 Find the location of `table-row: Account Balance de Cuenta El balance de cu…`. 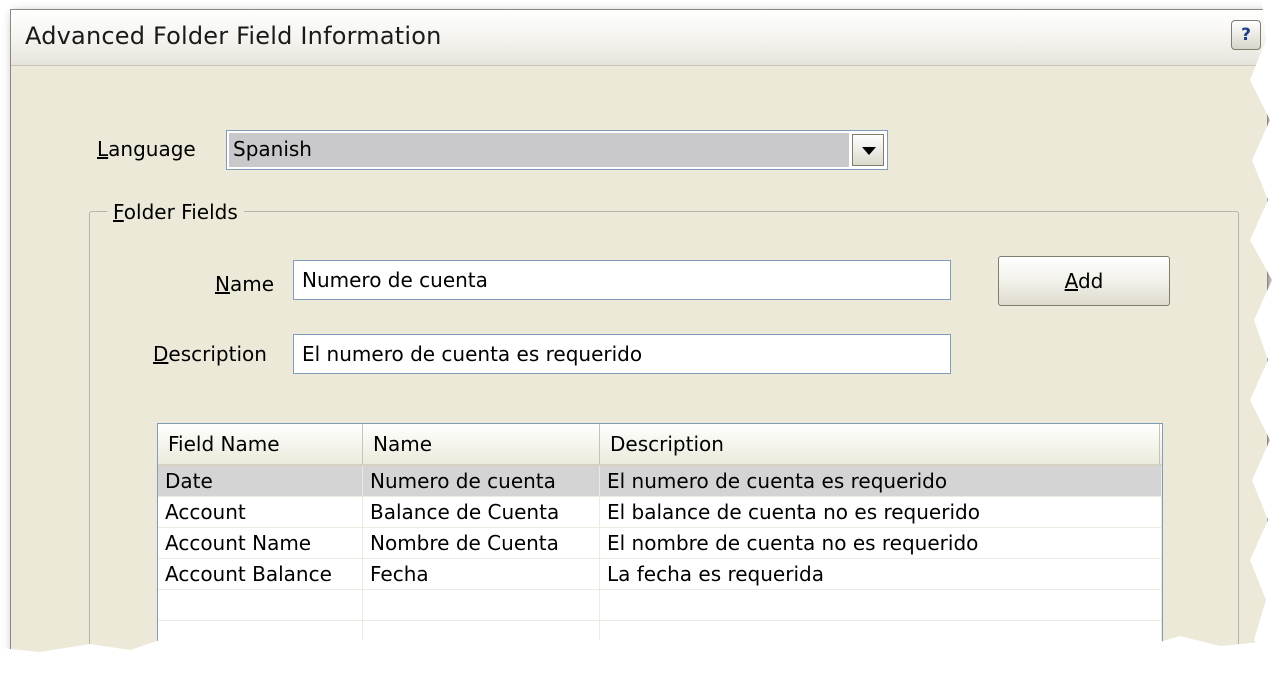

table-row: Account Balance de Cuenta El balance de cu… is located at coordinates (660, 512).